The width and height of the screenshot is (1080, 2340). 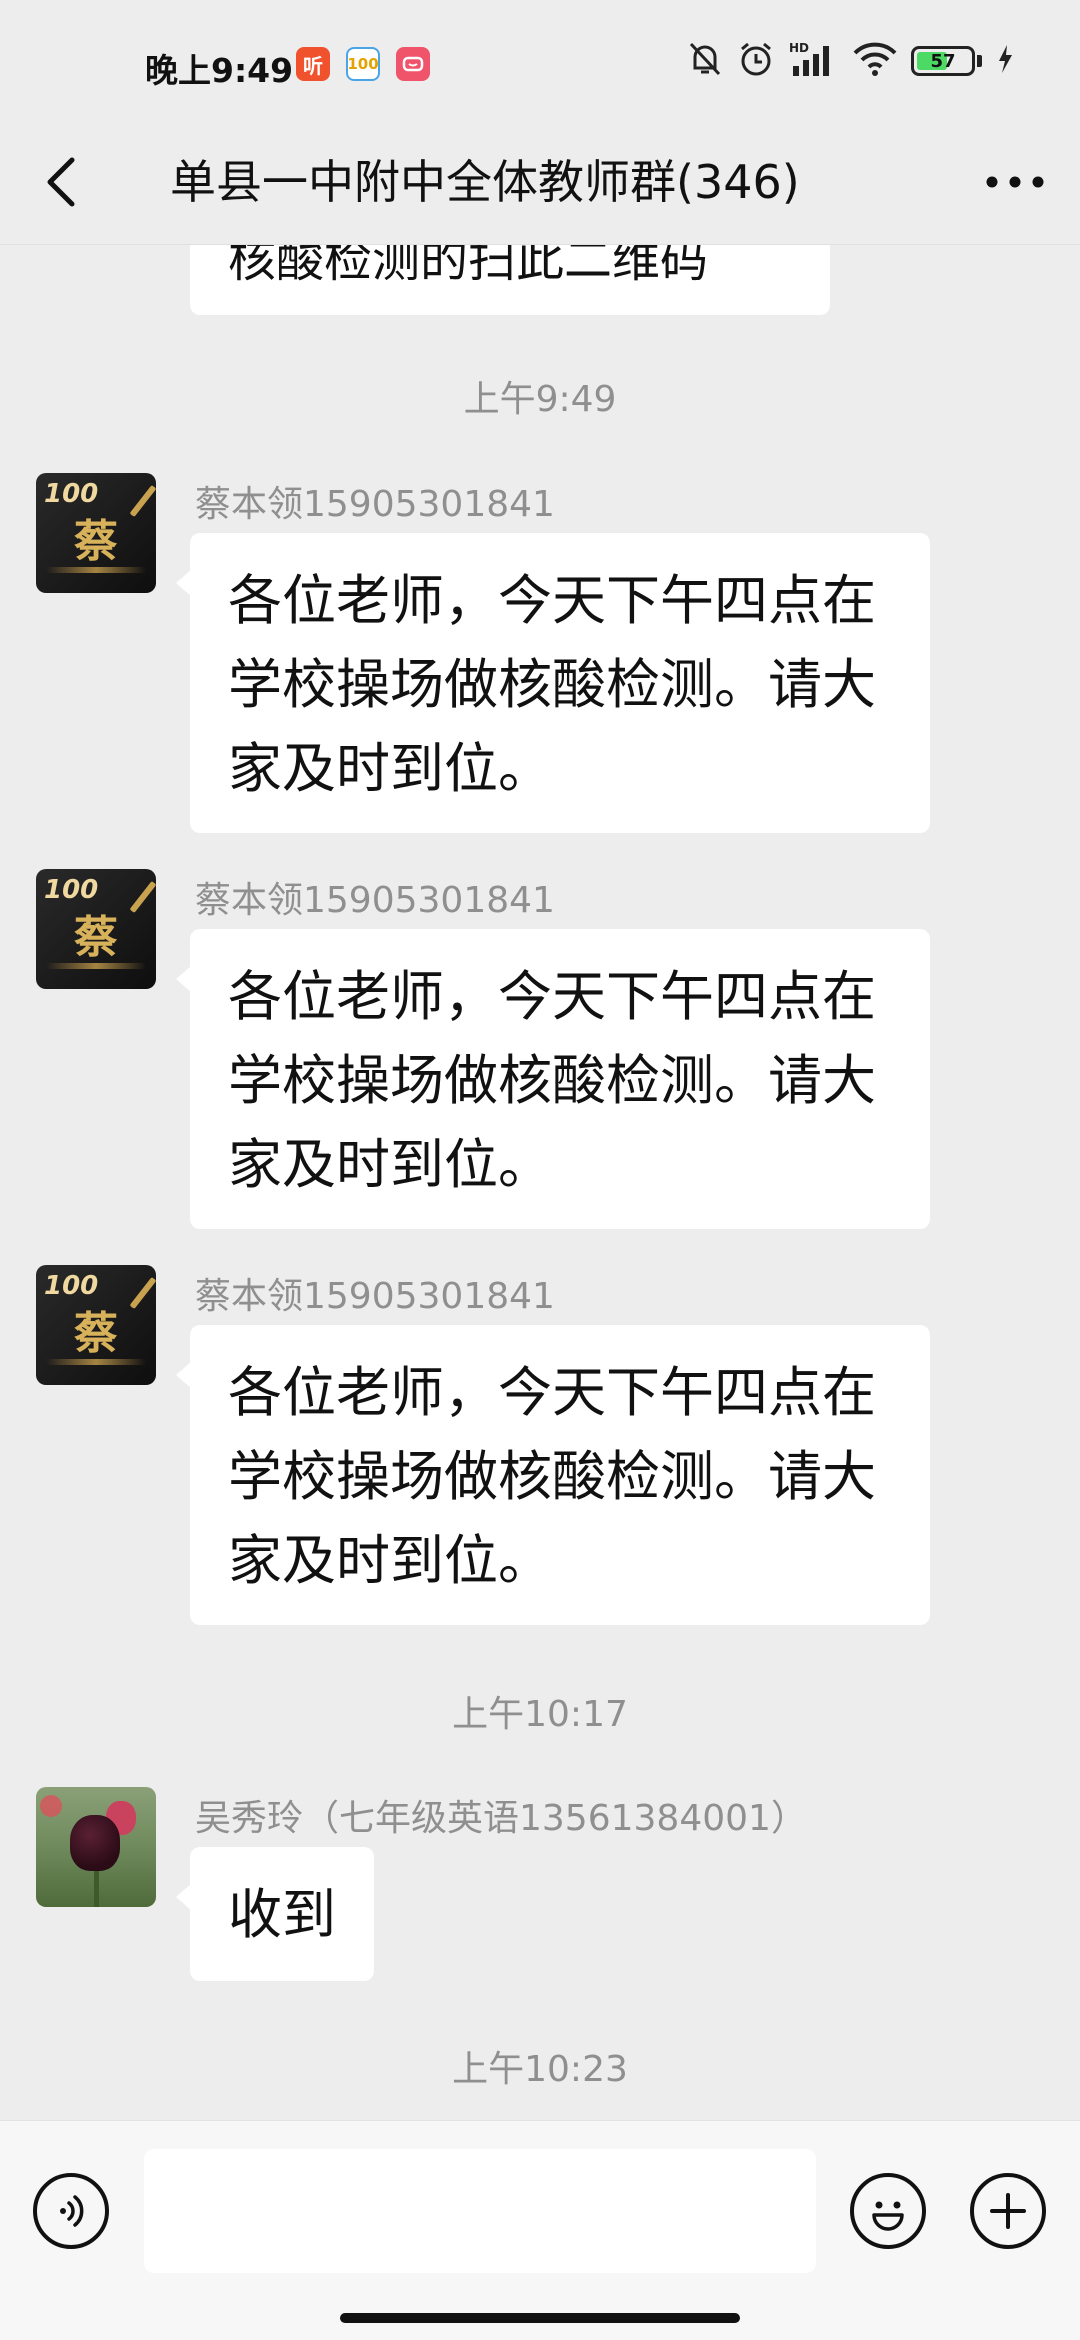 What do you see at coordinates (540, 399) in the screenshot?
I see `timestamp: 上午9:49` at bounding box center [540, 399].